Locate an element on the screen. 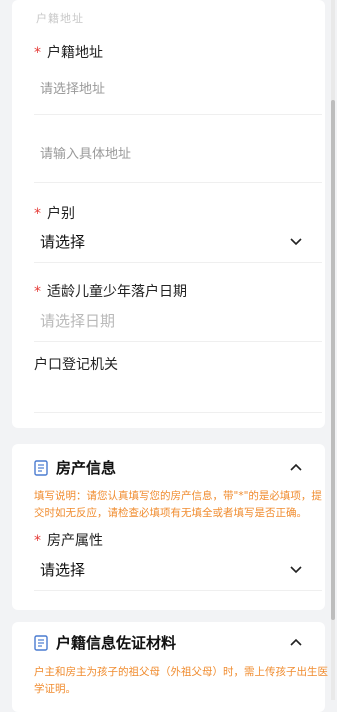 The height and width of the screenshot is (712, 337). property-section-header: 房产信息 is located at coordinates (75, 467).